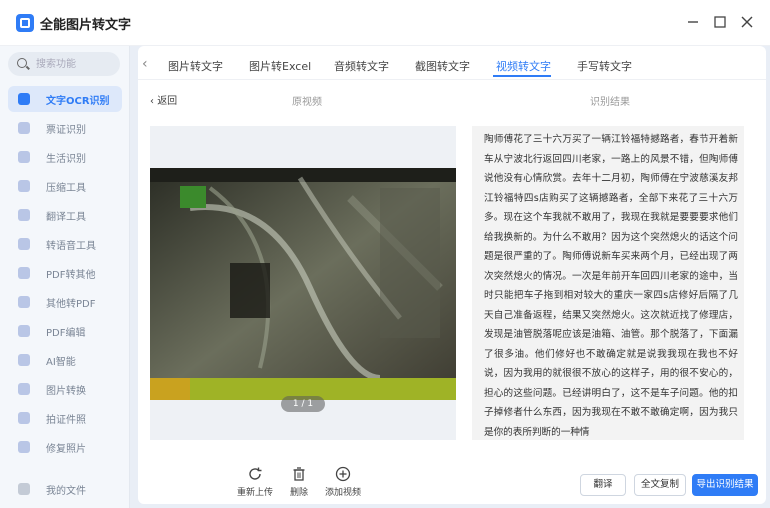  What do you see at coordinates (86, 25) in the screenshot?
I see `app-title: 全能图片转文字` at bounding box center [86, 25].